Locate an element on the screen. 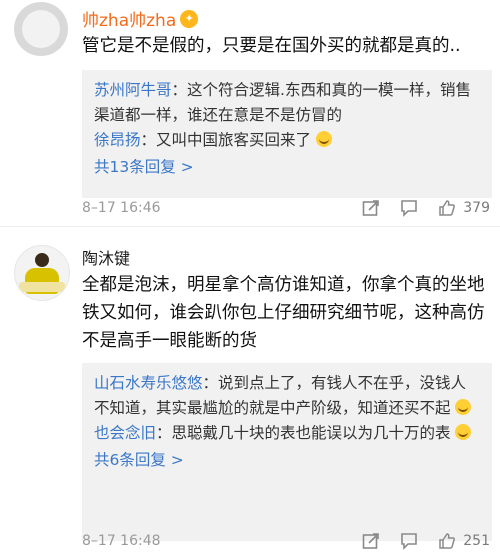  comment-text: 管它是不是假的，只要是在国外买的就都是真的.. is located at coordinates (271, 46).